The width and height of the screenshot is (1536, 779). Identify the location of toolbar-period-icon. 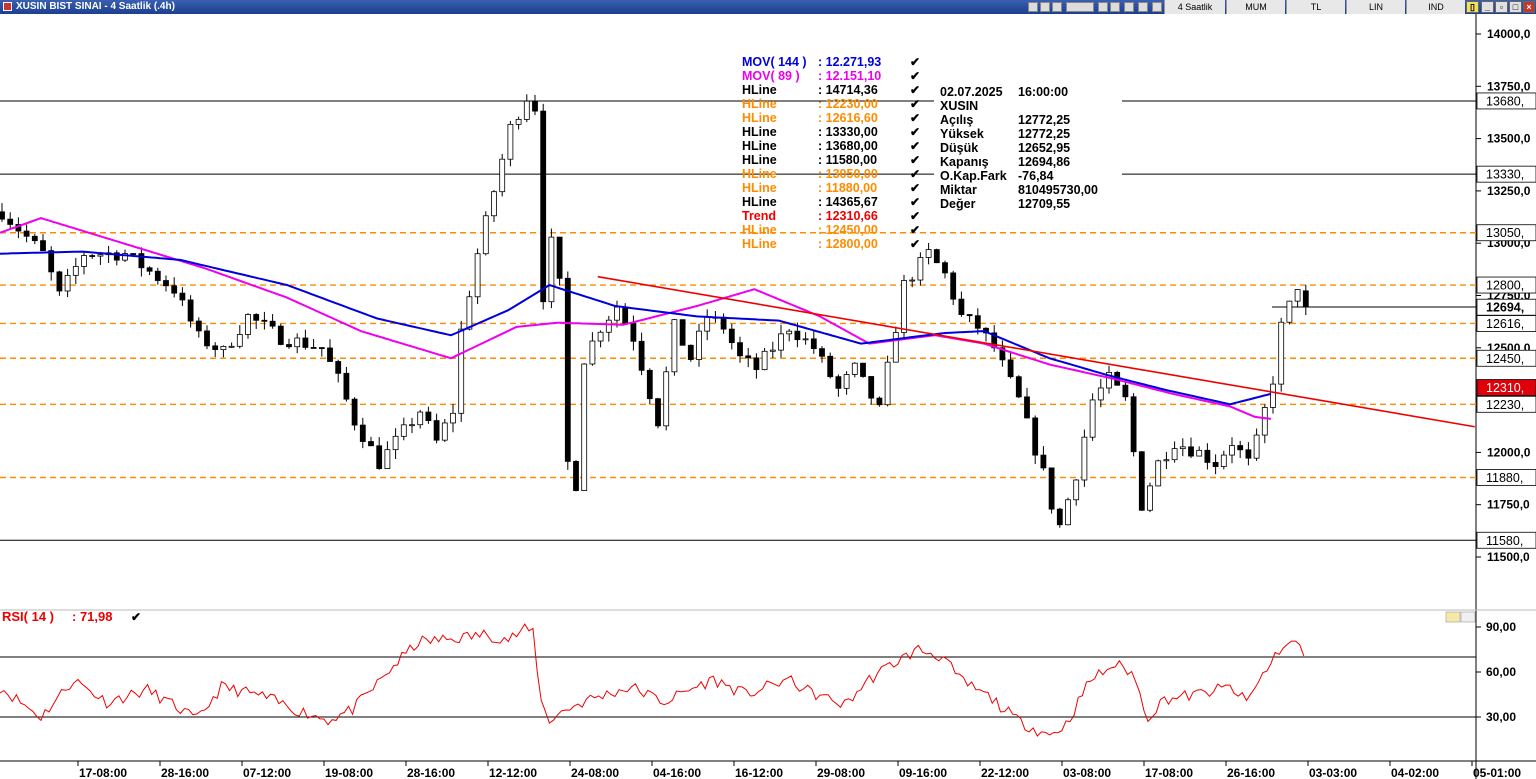
(1080, 7).